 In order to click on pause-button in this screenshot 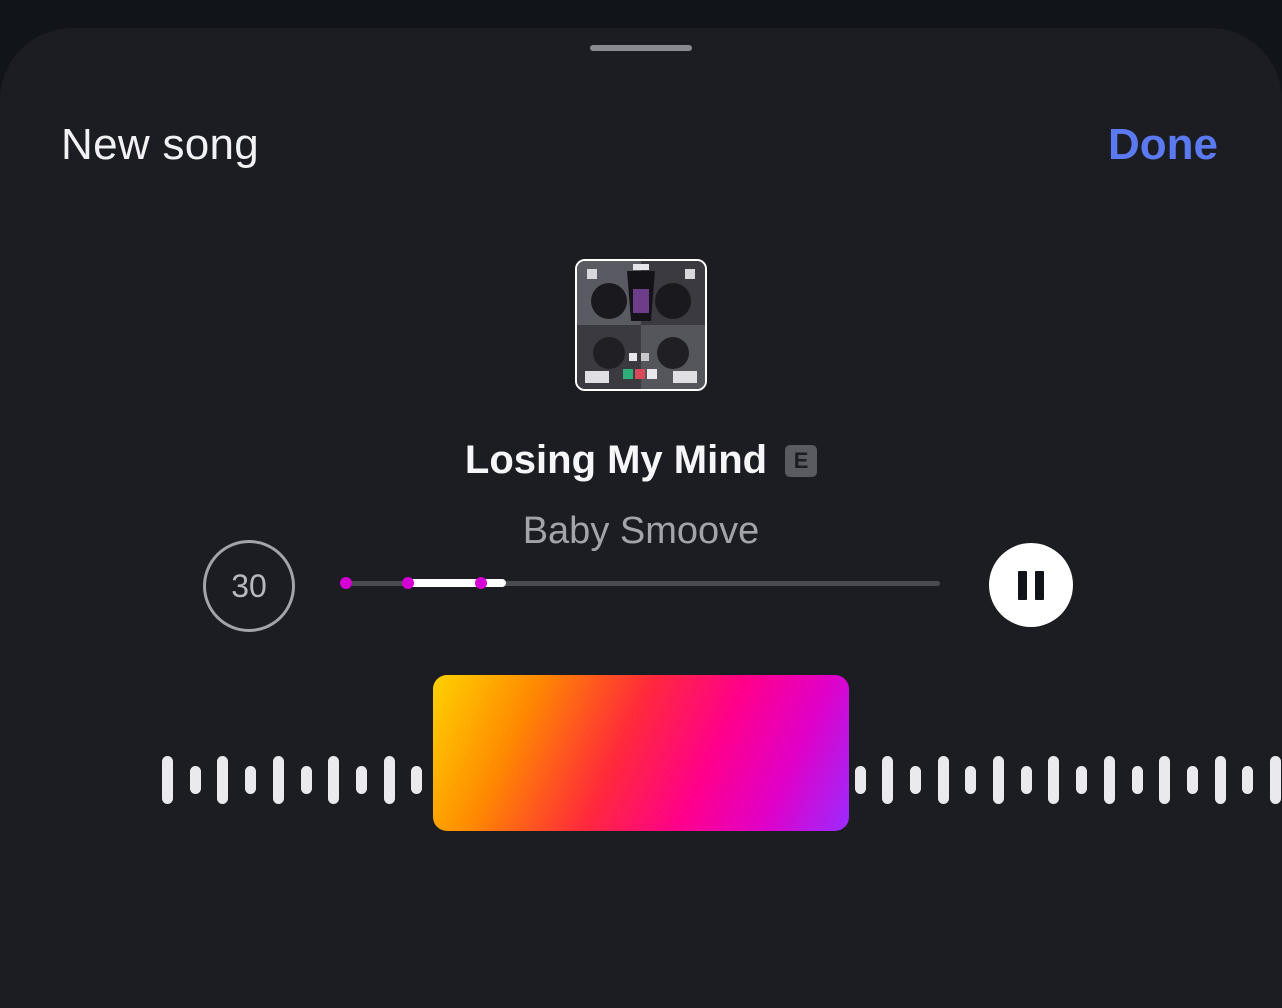, I will do `click(1031, 585)`.